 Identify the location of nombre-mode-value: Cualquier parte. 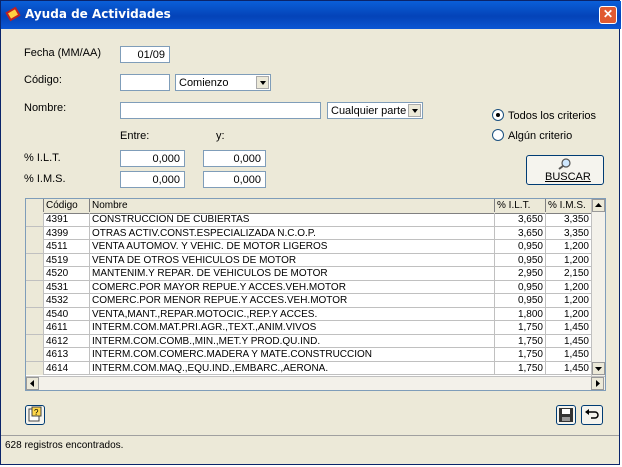
(369, 111).